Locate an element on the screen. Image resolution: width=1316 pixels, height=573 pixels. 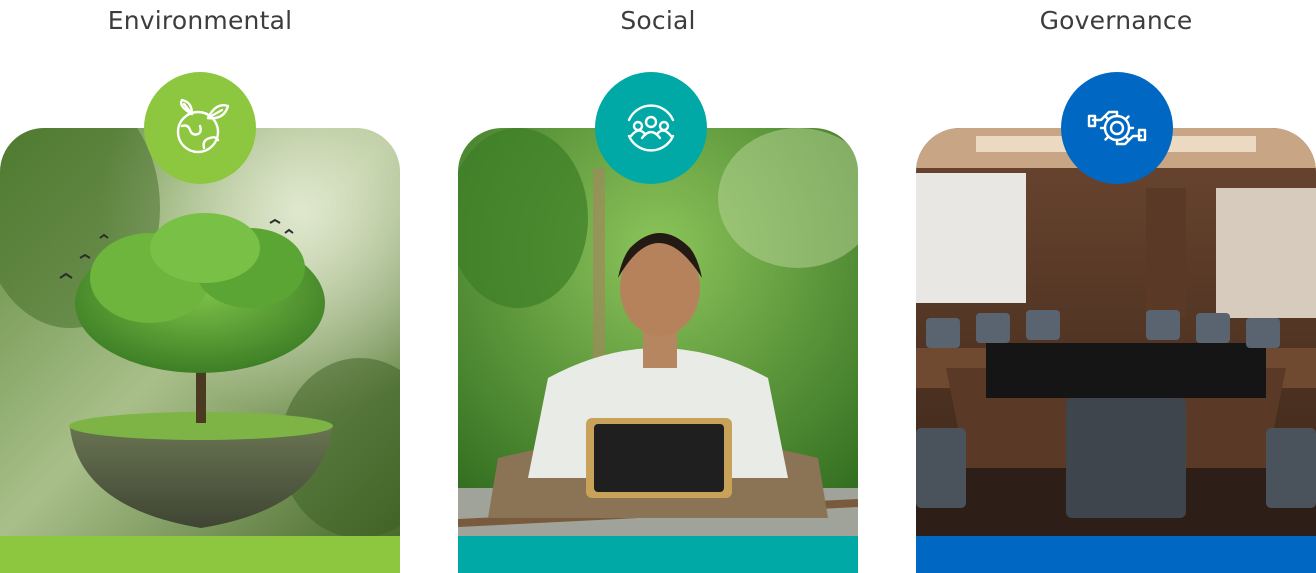
community-people-icon is located at coordinates (651, 128).